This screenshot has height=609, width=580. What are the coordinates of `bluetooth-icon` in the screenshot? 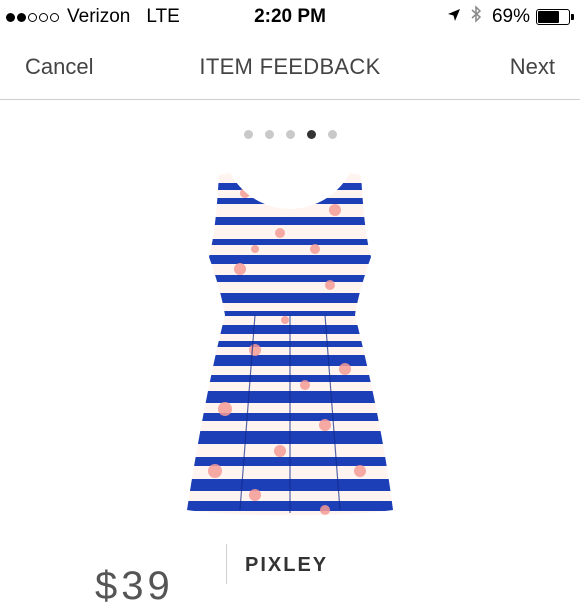 It's located at (476, 16).